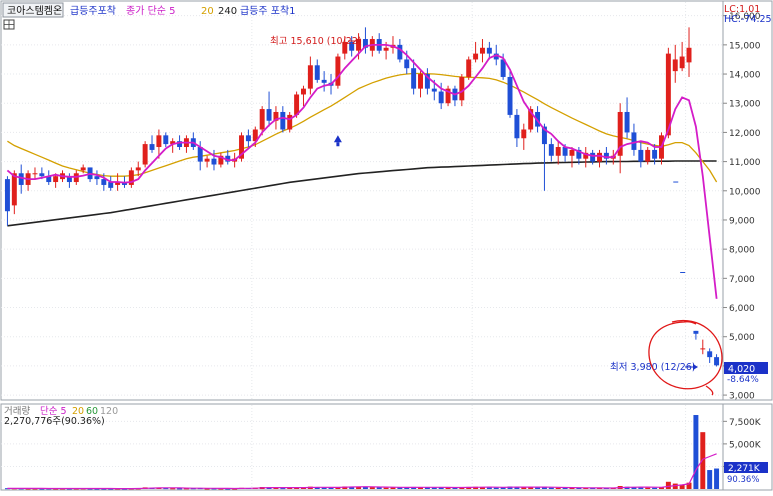 Image resolution: width=773 pixels, height=496 pixels. Describe the element at coordinates (742, 251) in the screenshot. I see `price-tick-label: 8,000` at that location.